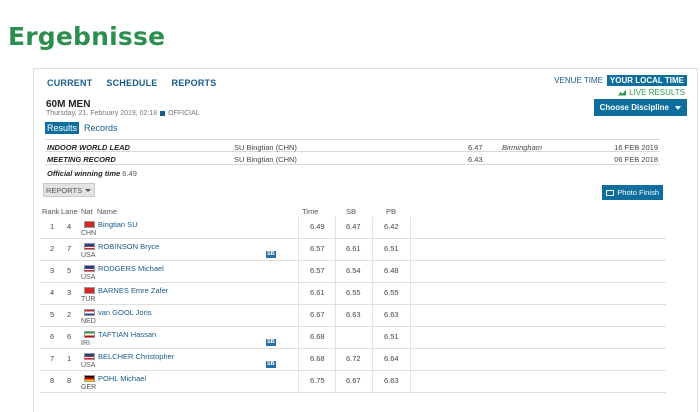 The width and height of the screenshot is (700, 412). I want to click on cell-pb: 6.64, so click(391, 358).